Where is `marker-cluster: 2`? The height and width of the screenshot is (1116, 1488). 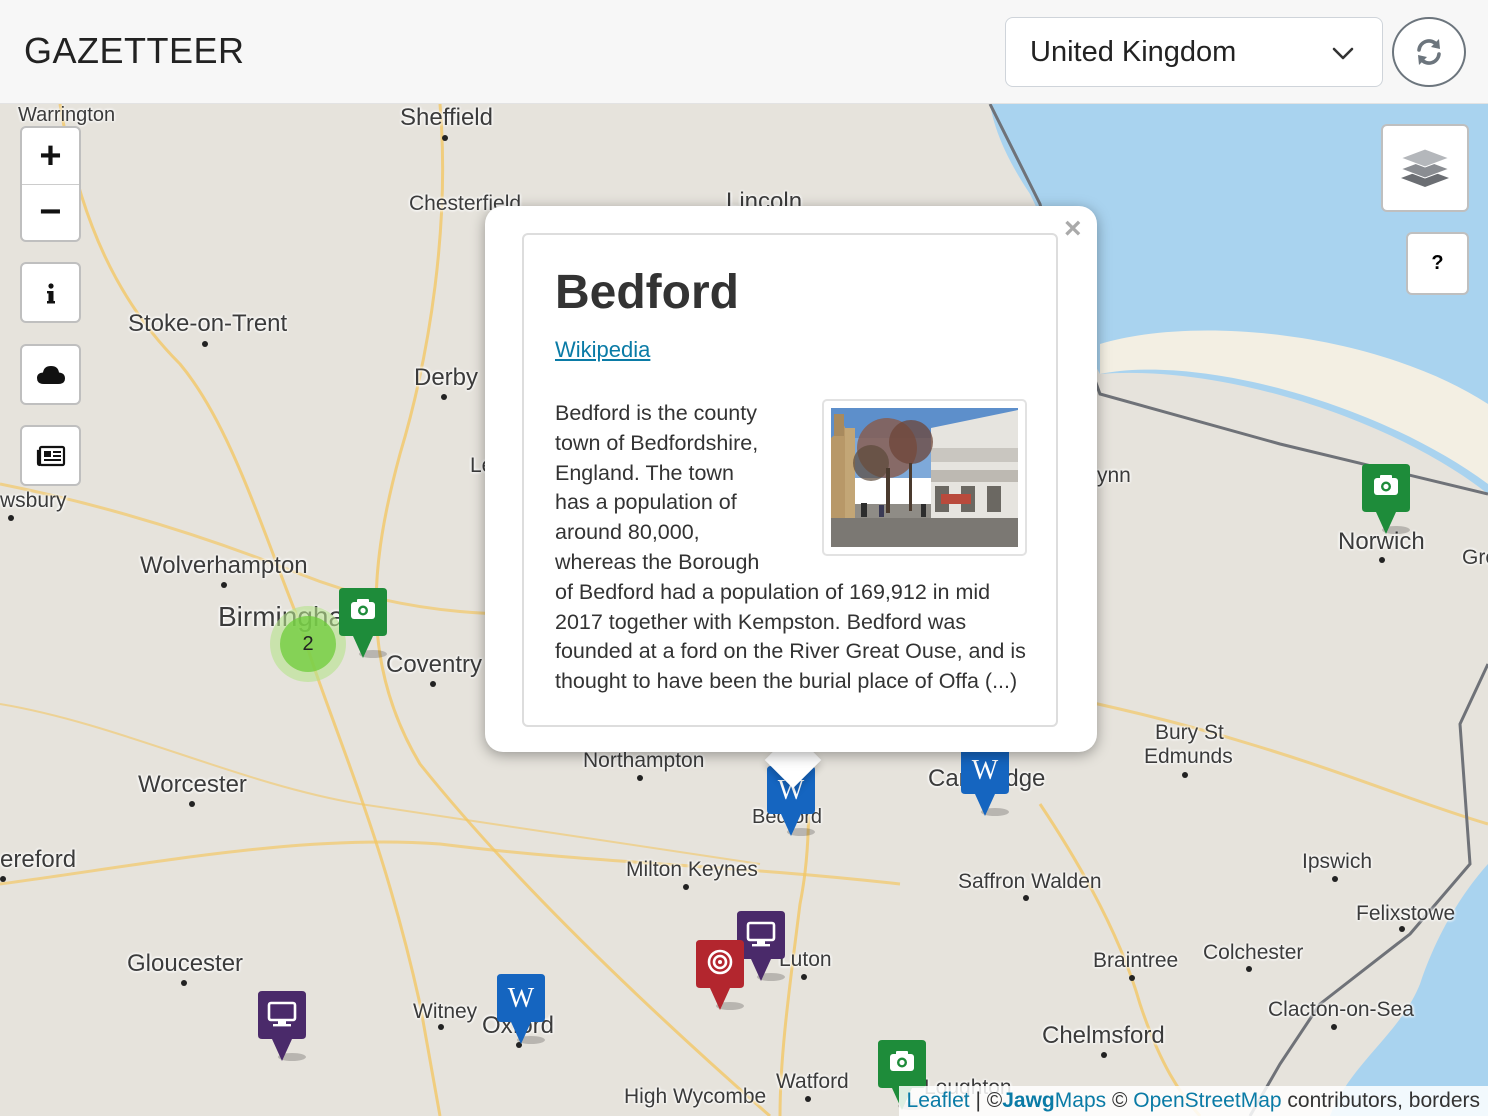
marker-cluster: 2 is located at coordinates (308, 644).